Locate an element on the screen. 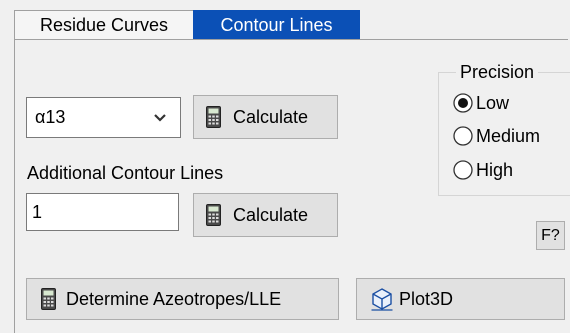 This screenshot has height=333, width=570. determine-azeotropes-button: Determine Azeotropes/LLE is located at coordinates (182, 299).